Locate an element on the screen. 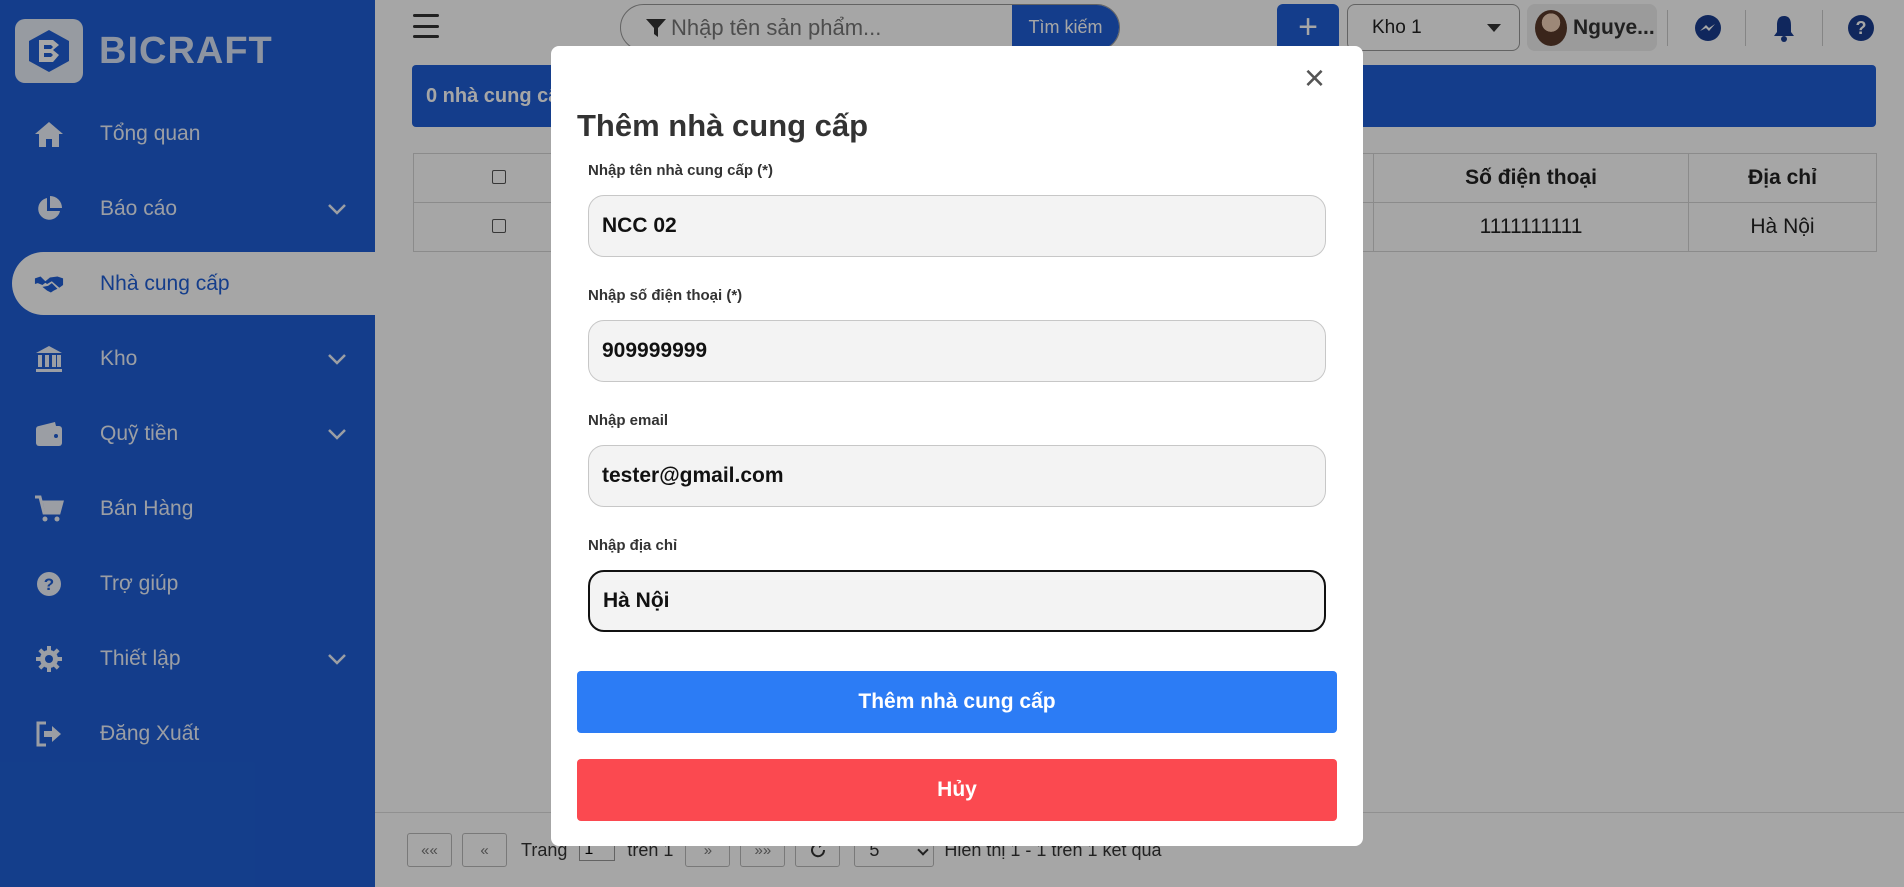 This screenshot has width=1904, height=887. supplier-name-field: Nhập tên nhà cung cấp (*) is located at coordinates (957, 209).